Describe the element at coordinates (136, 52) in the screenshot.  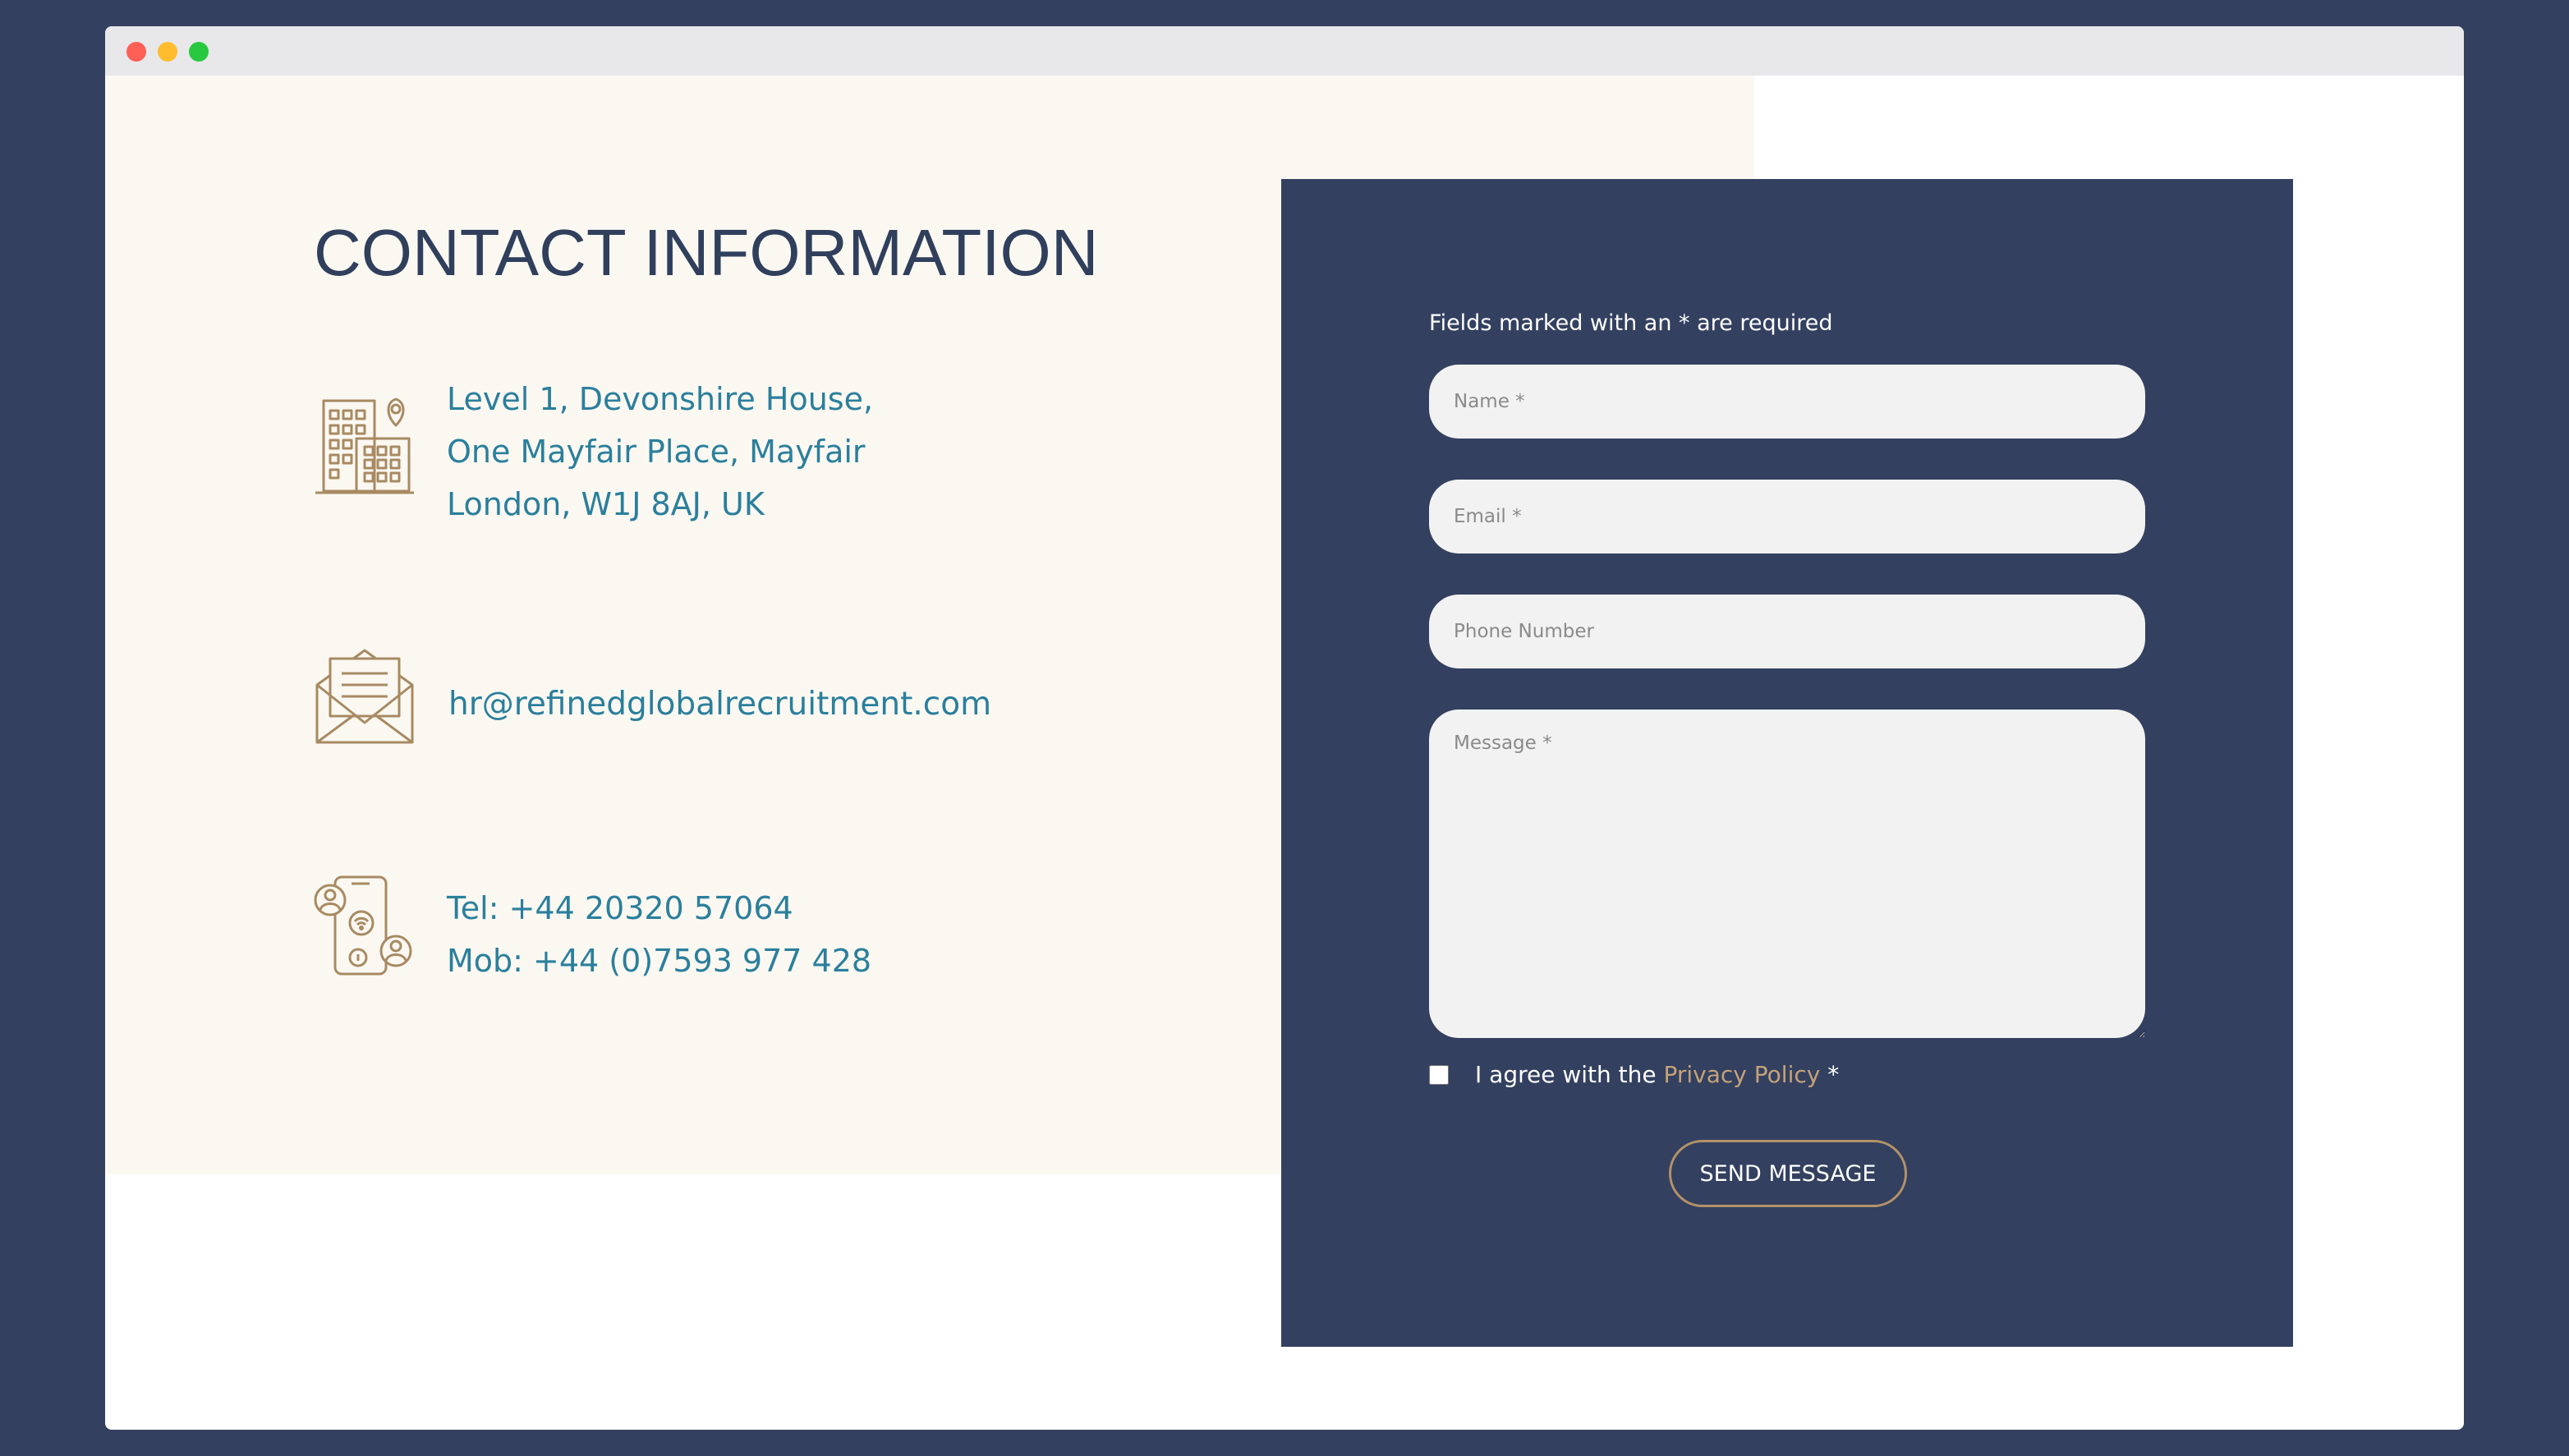
I see `close-window-button` at that location.